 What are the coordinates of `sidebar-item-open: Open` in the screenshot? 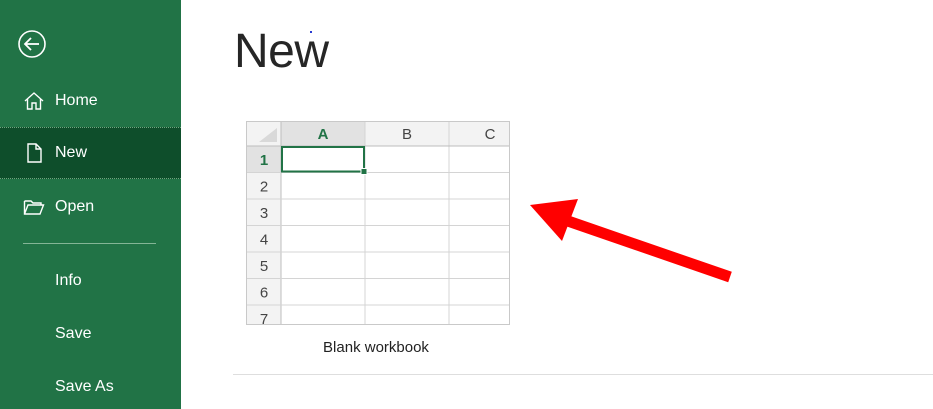 It's located at (90, 207).